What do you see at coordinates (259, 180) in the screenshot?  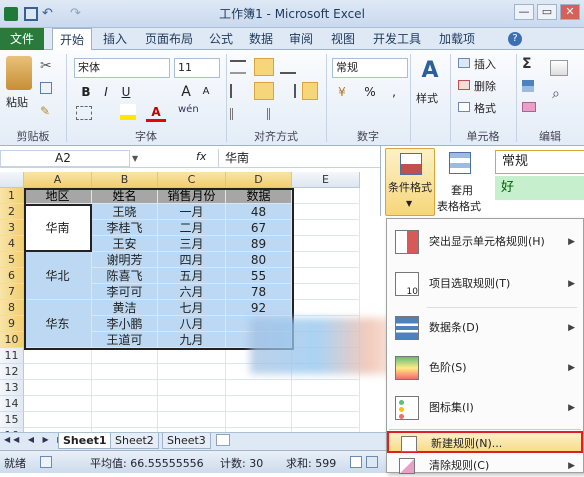 I see `col-header-d: D` at bounding box center [259, 180].